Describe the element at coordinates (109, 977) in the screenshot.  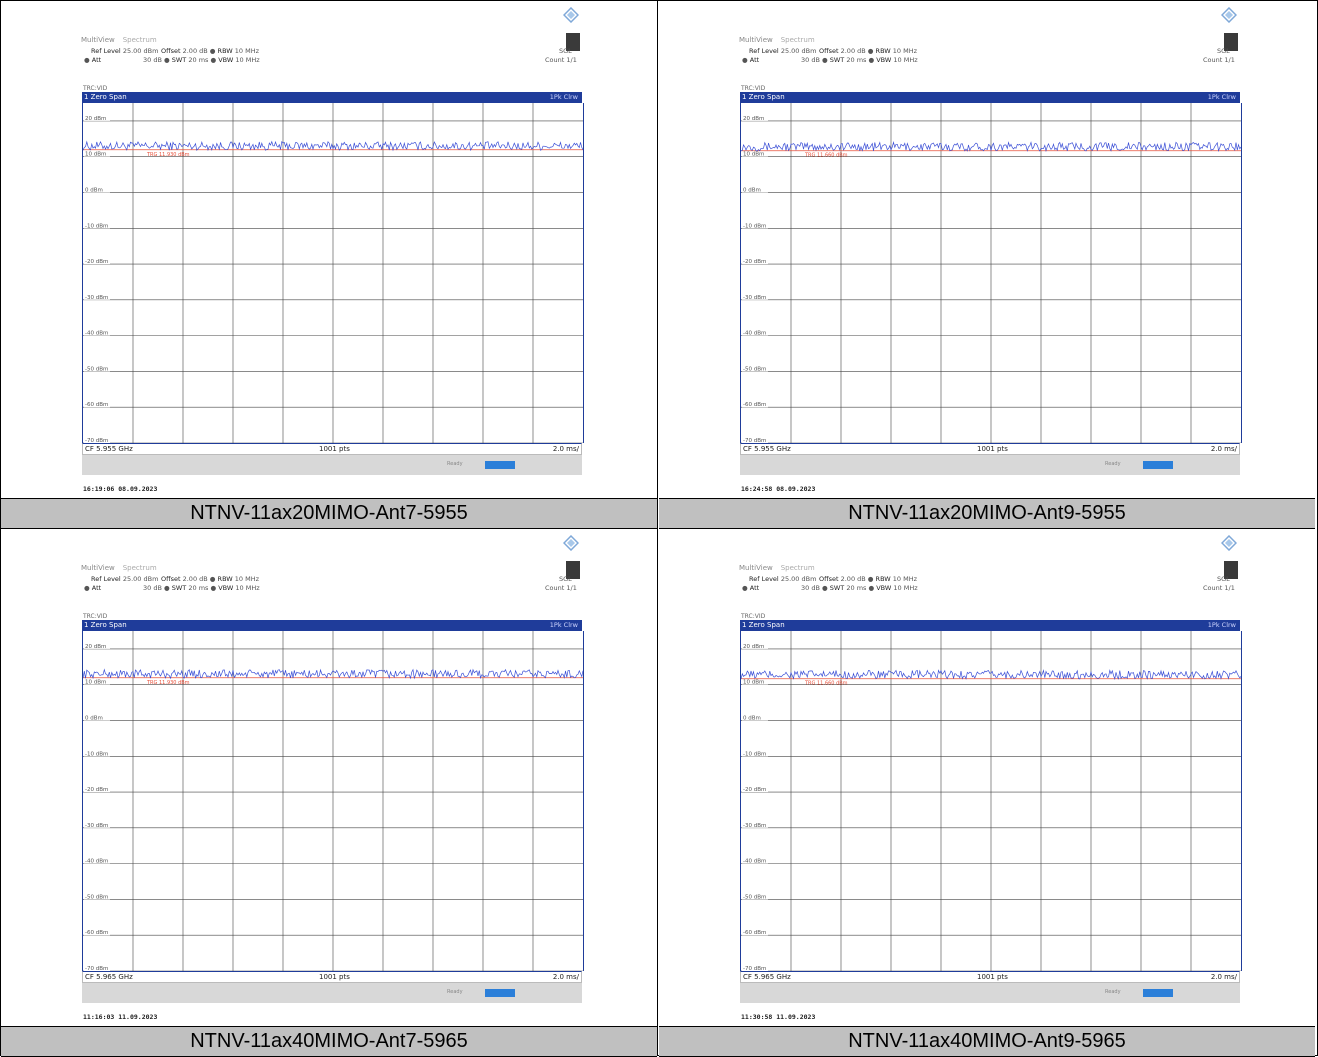
I see `center-frequency: CF 5.965 GHz` at that location.